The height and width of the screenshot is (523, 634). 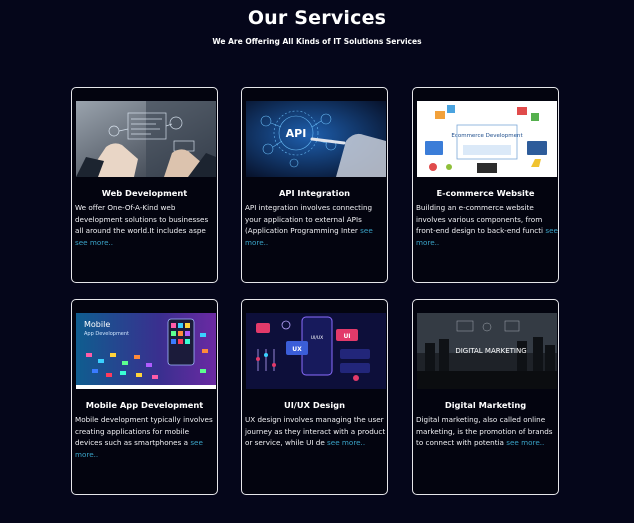 I want to click on digital-marketing-image: DIGITAL MARKETING, so click(x=487, y=351).